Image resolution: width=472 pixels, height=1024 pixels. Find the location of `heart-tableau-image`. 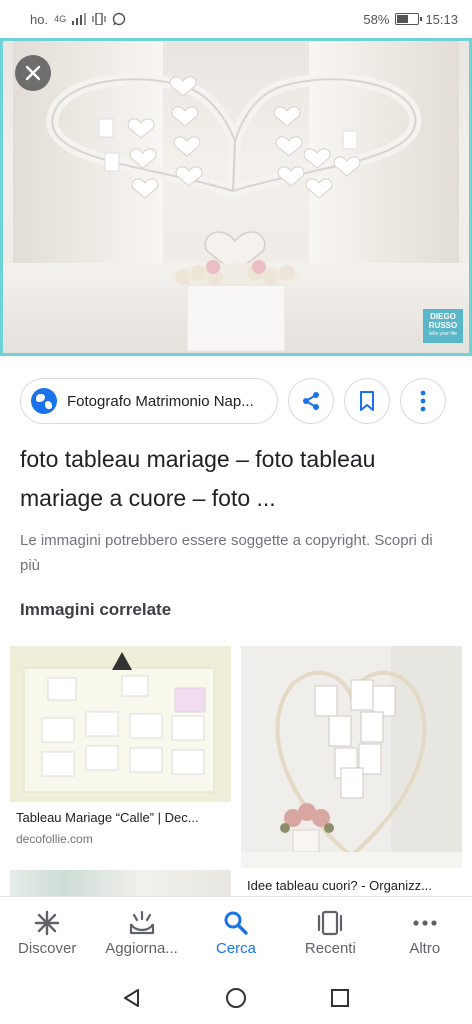

heart-tableau-image is located at coordinates (351, 757).